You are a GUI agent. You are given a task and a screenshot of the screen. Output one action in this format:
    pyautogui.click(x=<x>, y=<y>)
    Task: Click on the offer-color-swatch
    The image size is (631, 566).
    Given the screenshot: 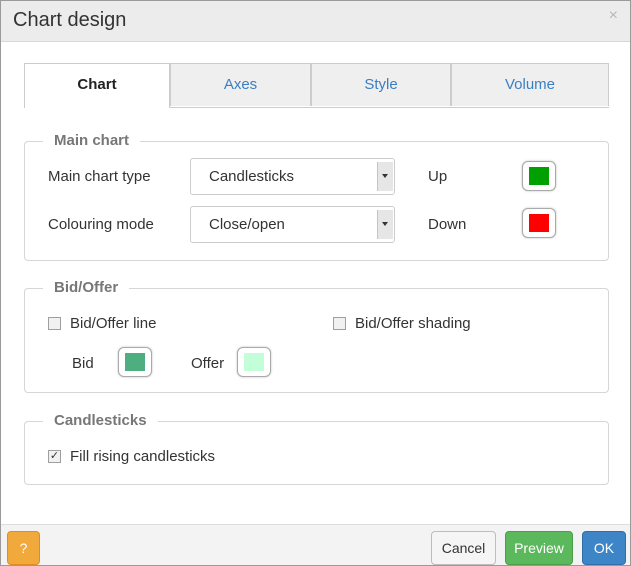 What is the action you would take?
    pyautogui.click(x=254, y=362)
    